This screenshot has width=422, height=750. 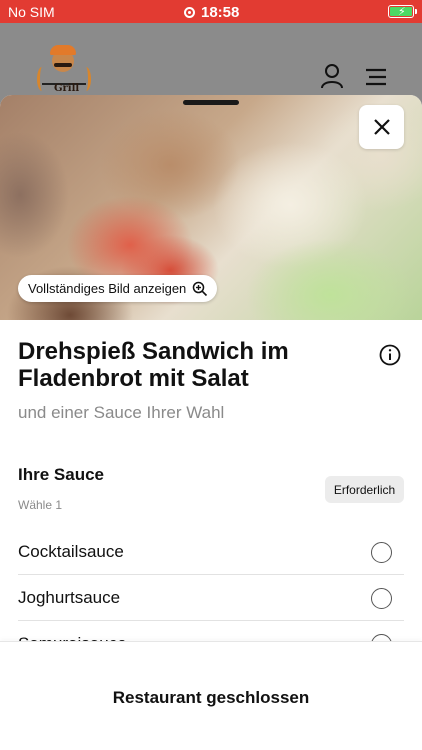 What do you see at coordinates (376, 77) in the screenshot?
I see `menu-icon` at bounding box center [376, 77].